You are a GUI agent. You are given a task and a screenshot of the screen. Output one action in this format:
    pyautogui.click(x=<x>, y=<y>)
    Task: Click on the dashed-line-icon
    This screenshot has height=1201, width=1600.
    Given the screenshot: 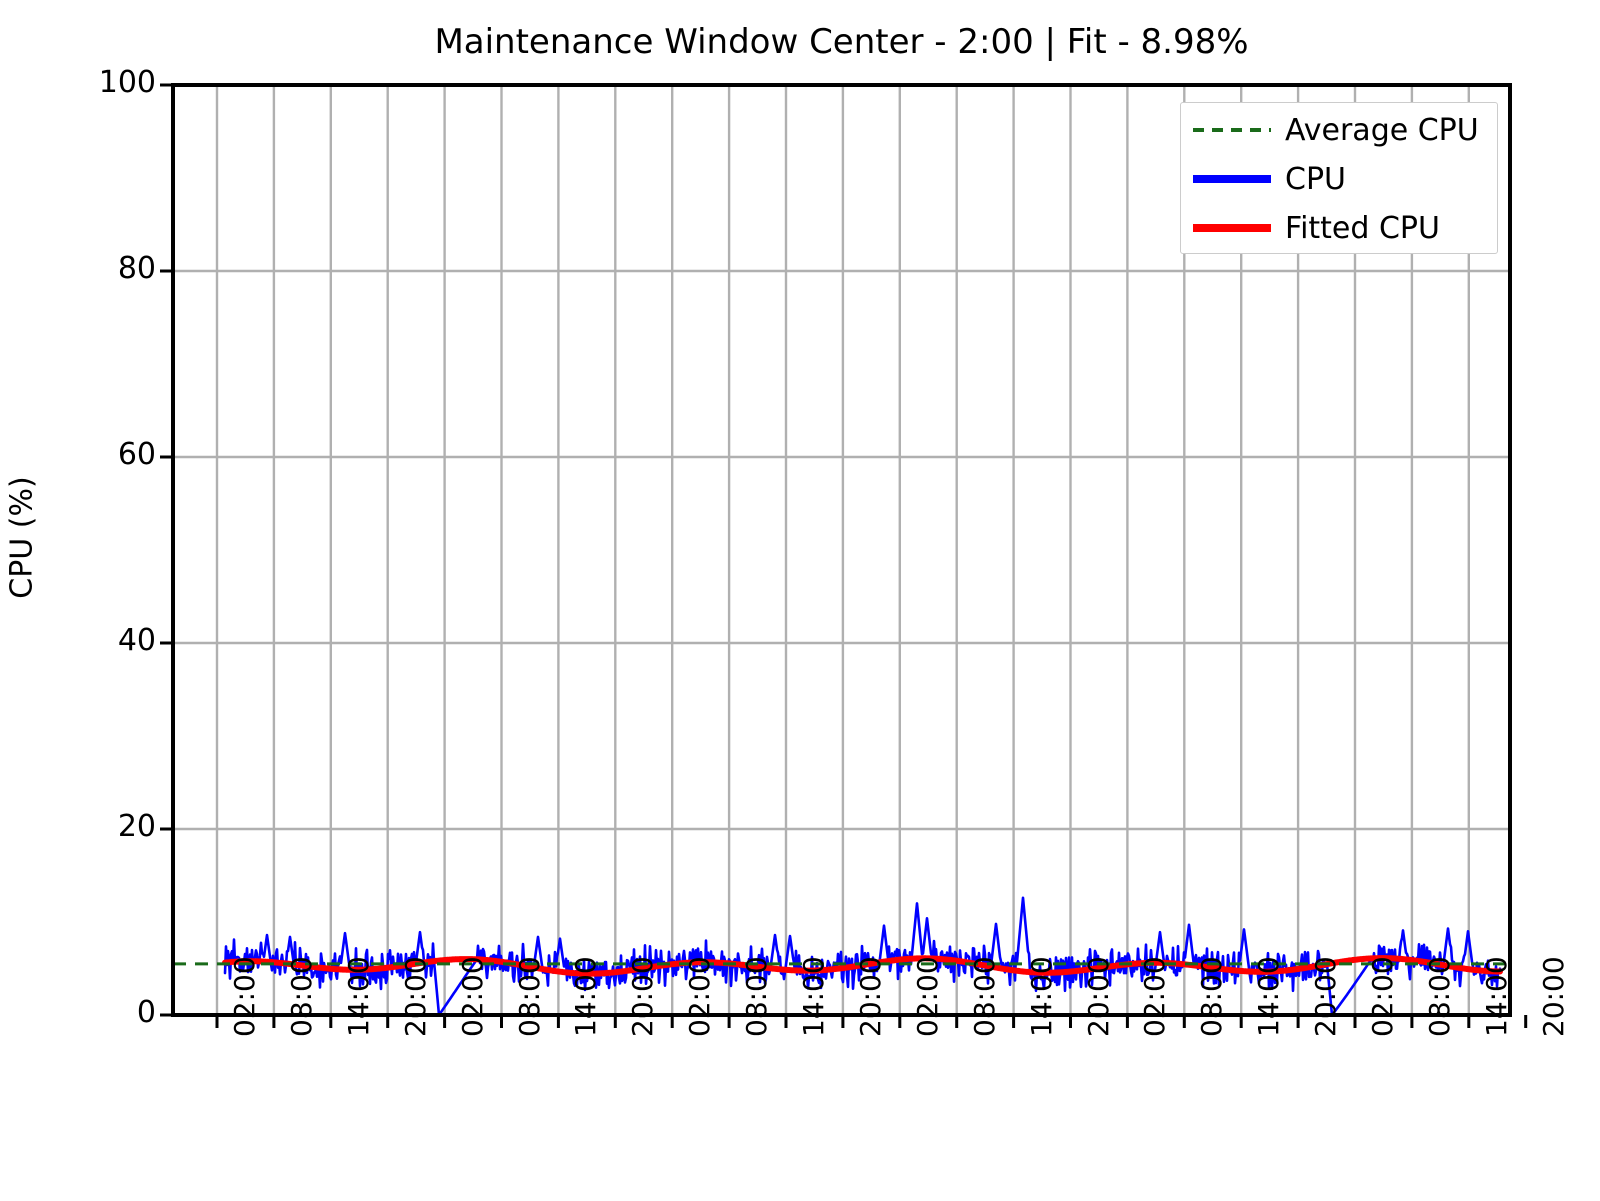 What is the action you would take?
    pyautogui.click(x=1232, y=130)
    